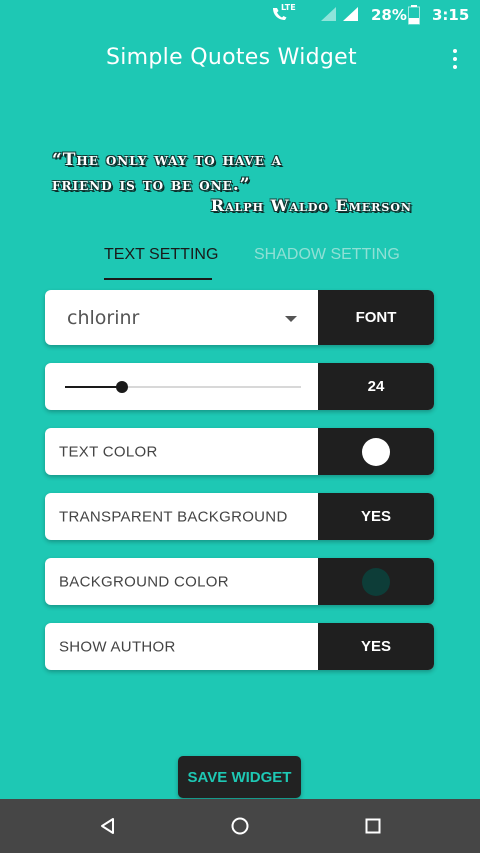 This screenshot has width=480, height=853. Describe the element at coordinates (161, 255) in the screenshot. I see `tab-text-setting: TEXT SETTING` at that location.